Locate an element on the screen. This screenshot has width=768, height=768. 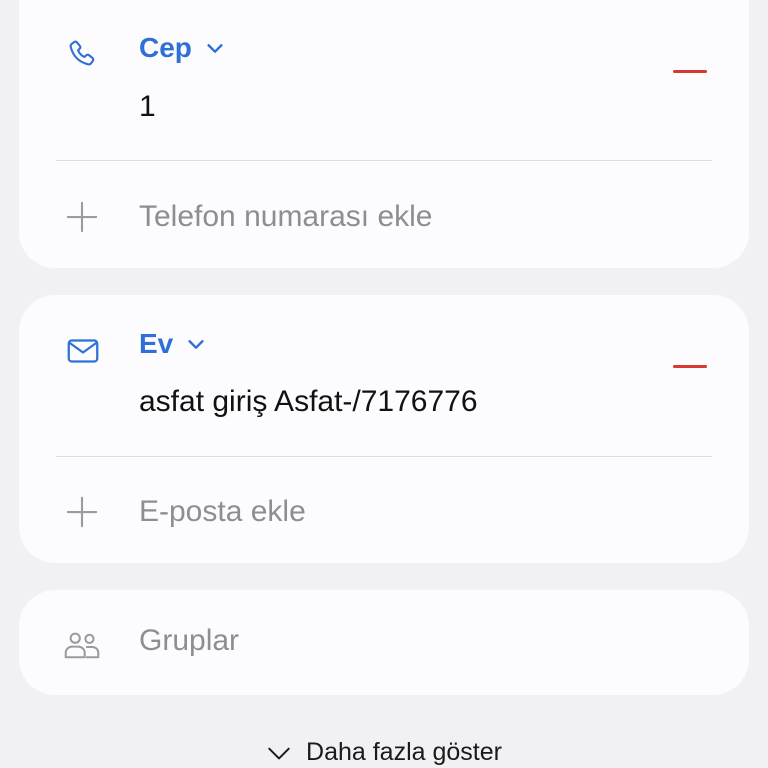
add-phone-button: Telefon numarası ekle is located at coordinates (384, 215).